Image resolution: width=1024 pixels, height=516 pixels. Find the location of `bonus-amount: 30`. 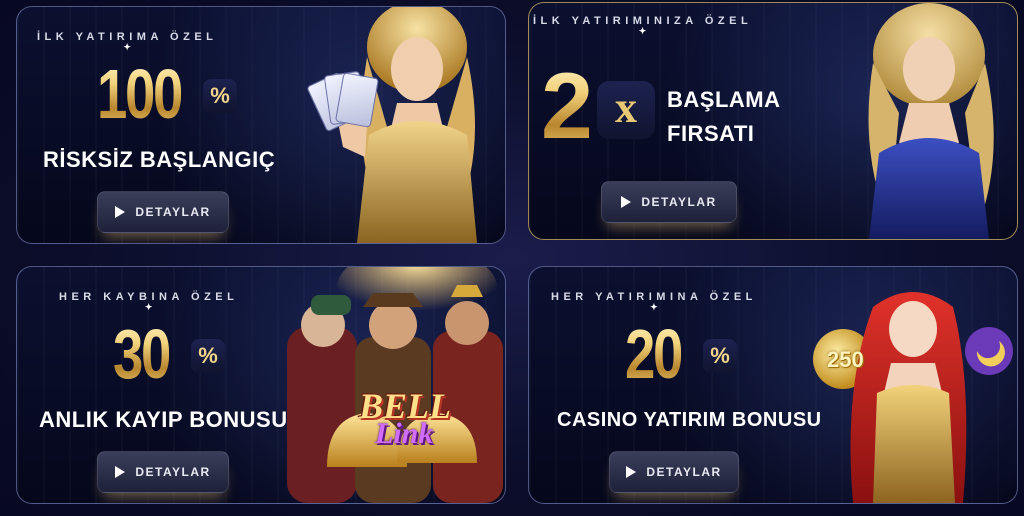

bonus-amount: 30 is located at coordinates (142, 354).